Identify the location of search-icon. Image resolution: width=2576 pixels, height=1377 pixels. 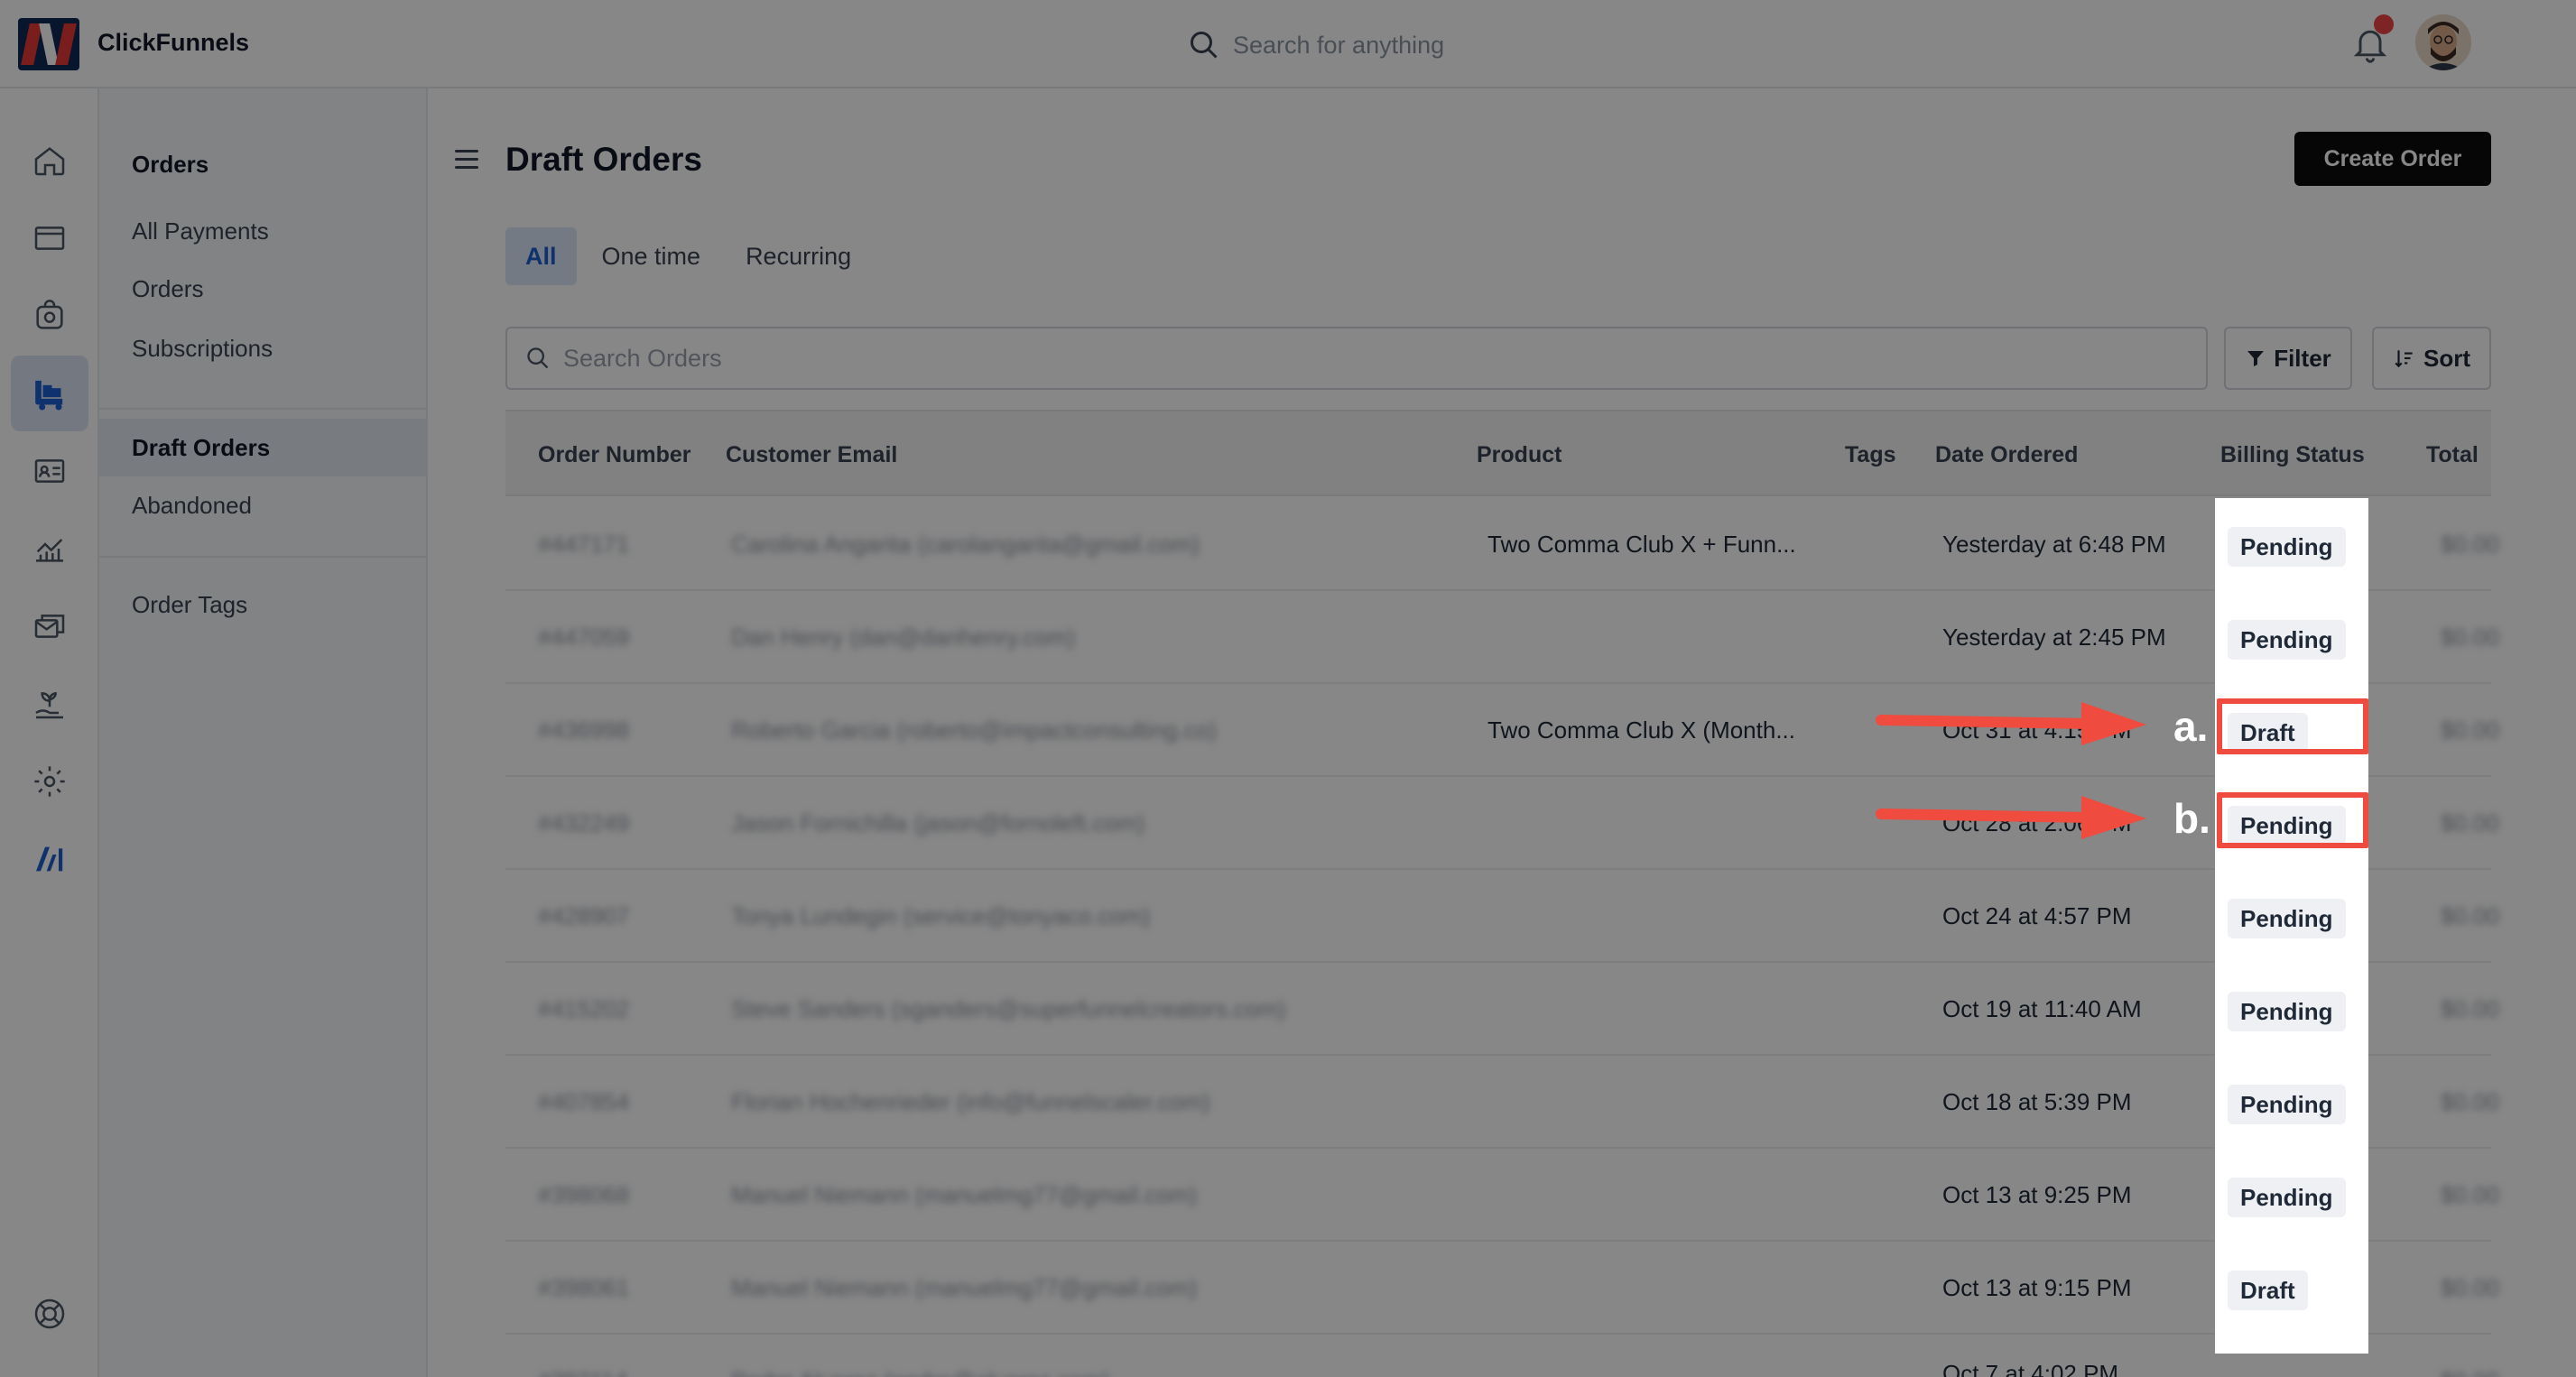
(1205, 45).